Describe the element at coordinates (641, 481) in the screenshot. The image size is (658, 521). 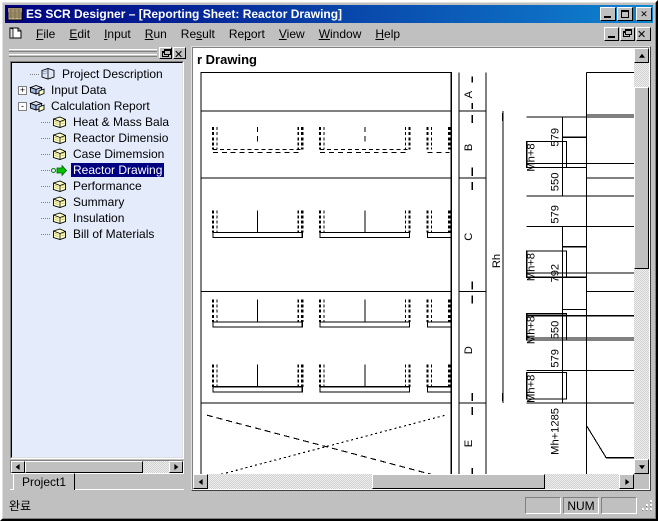
I see `scrollbar-corner` at that location.